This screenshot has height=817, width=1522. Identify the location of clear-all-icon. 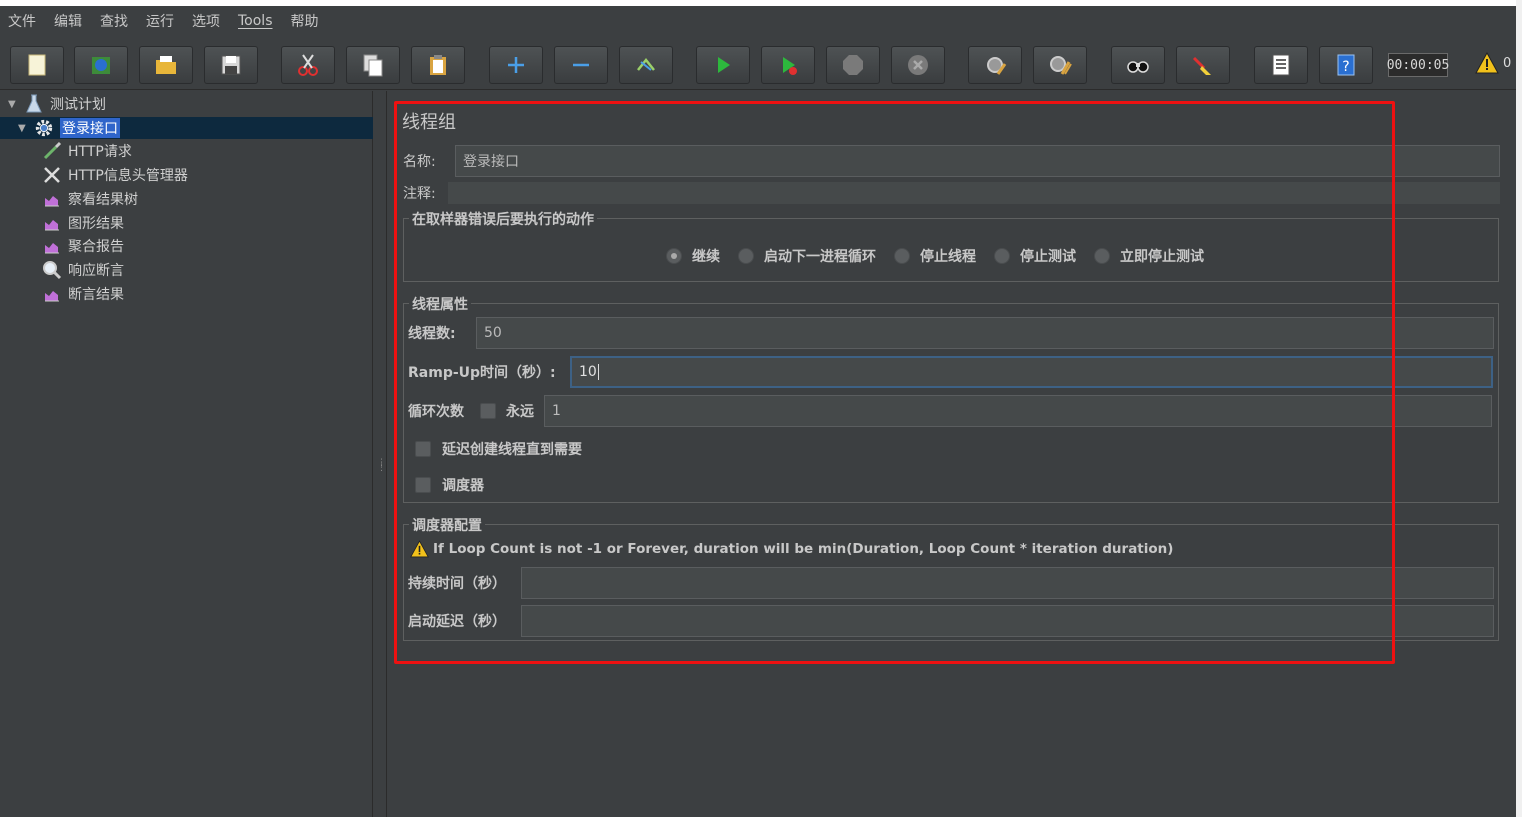
(1061, 65).